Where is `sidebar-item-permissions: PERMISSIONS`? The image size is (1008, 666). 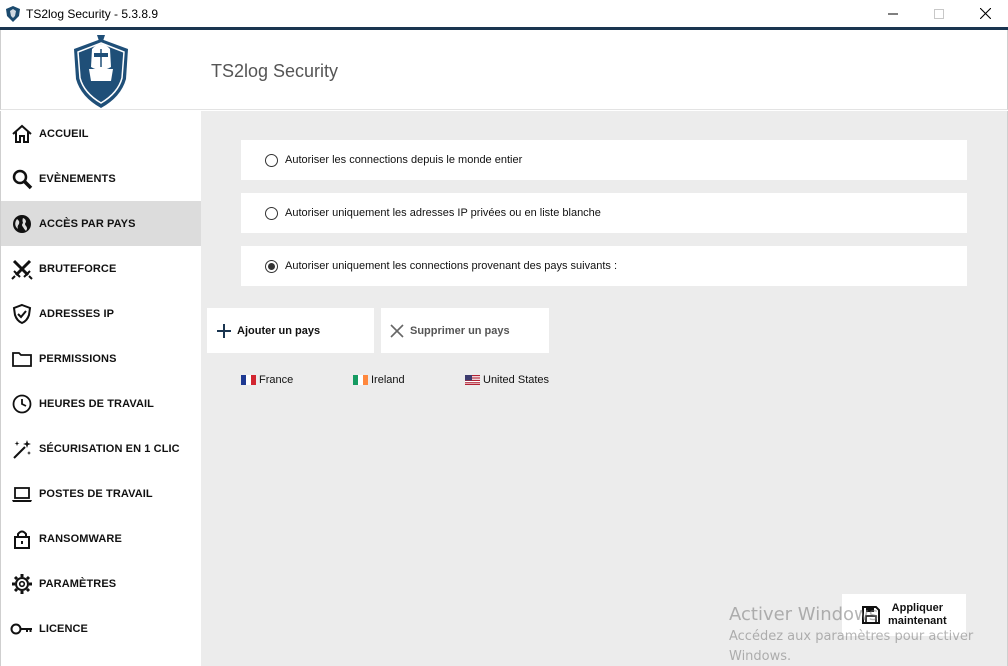
sidebar-item-permissions: PERMISSIONS is located at coordinates (101, 358).